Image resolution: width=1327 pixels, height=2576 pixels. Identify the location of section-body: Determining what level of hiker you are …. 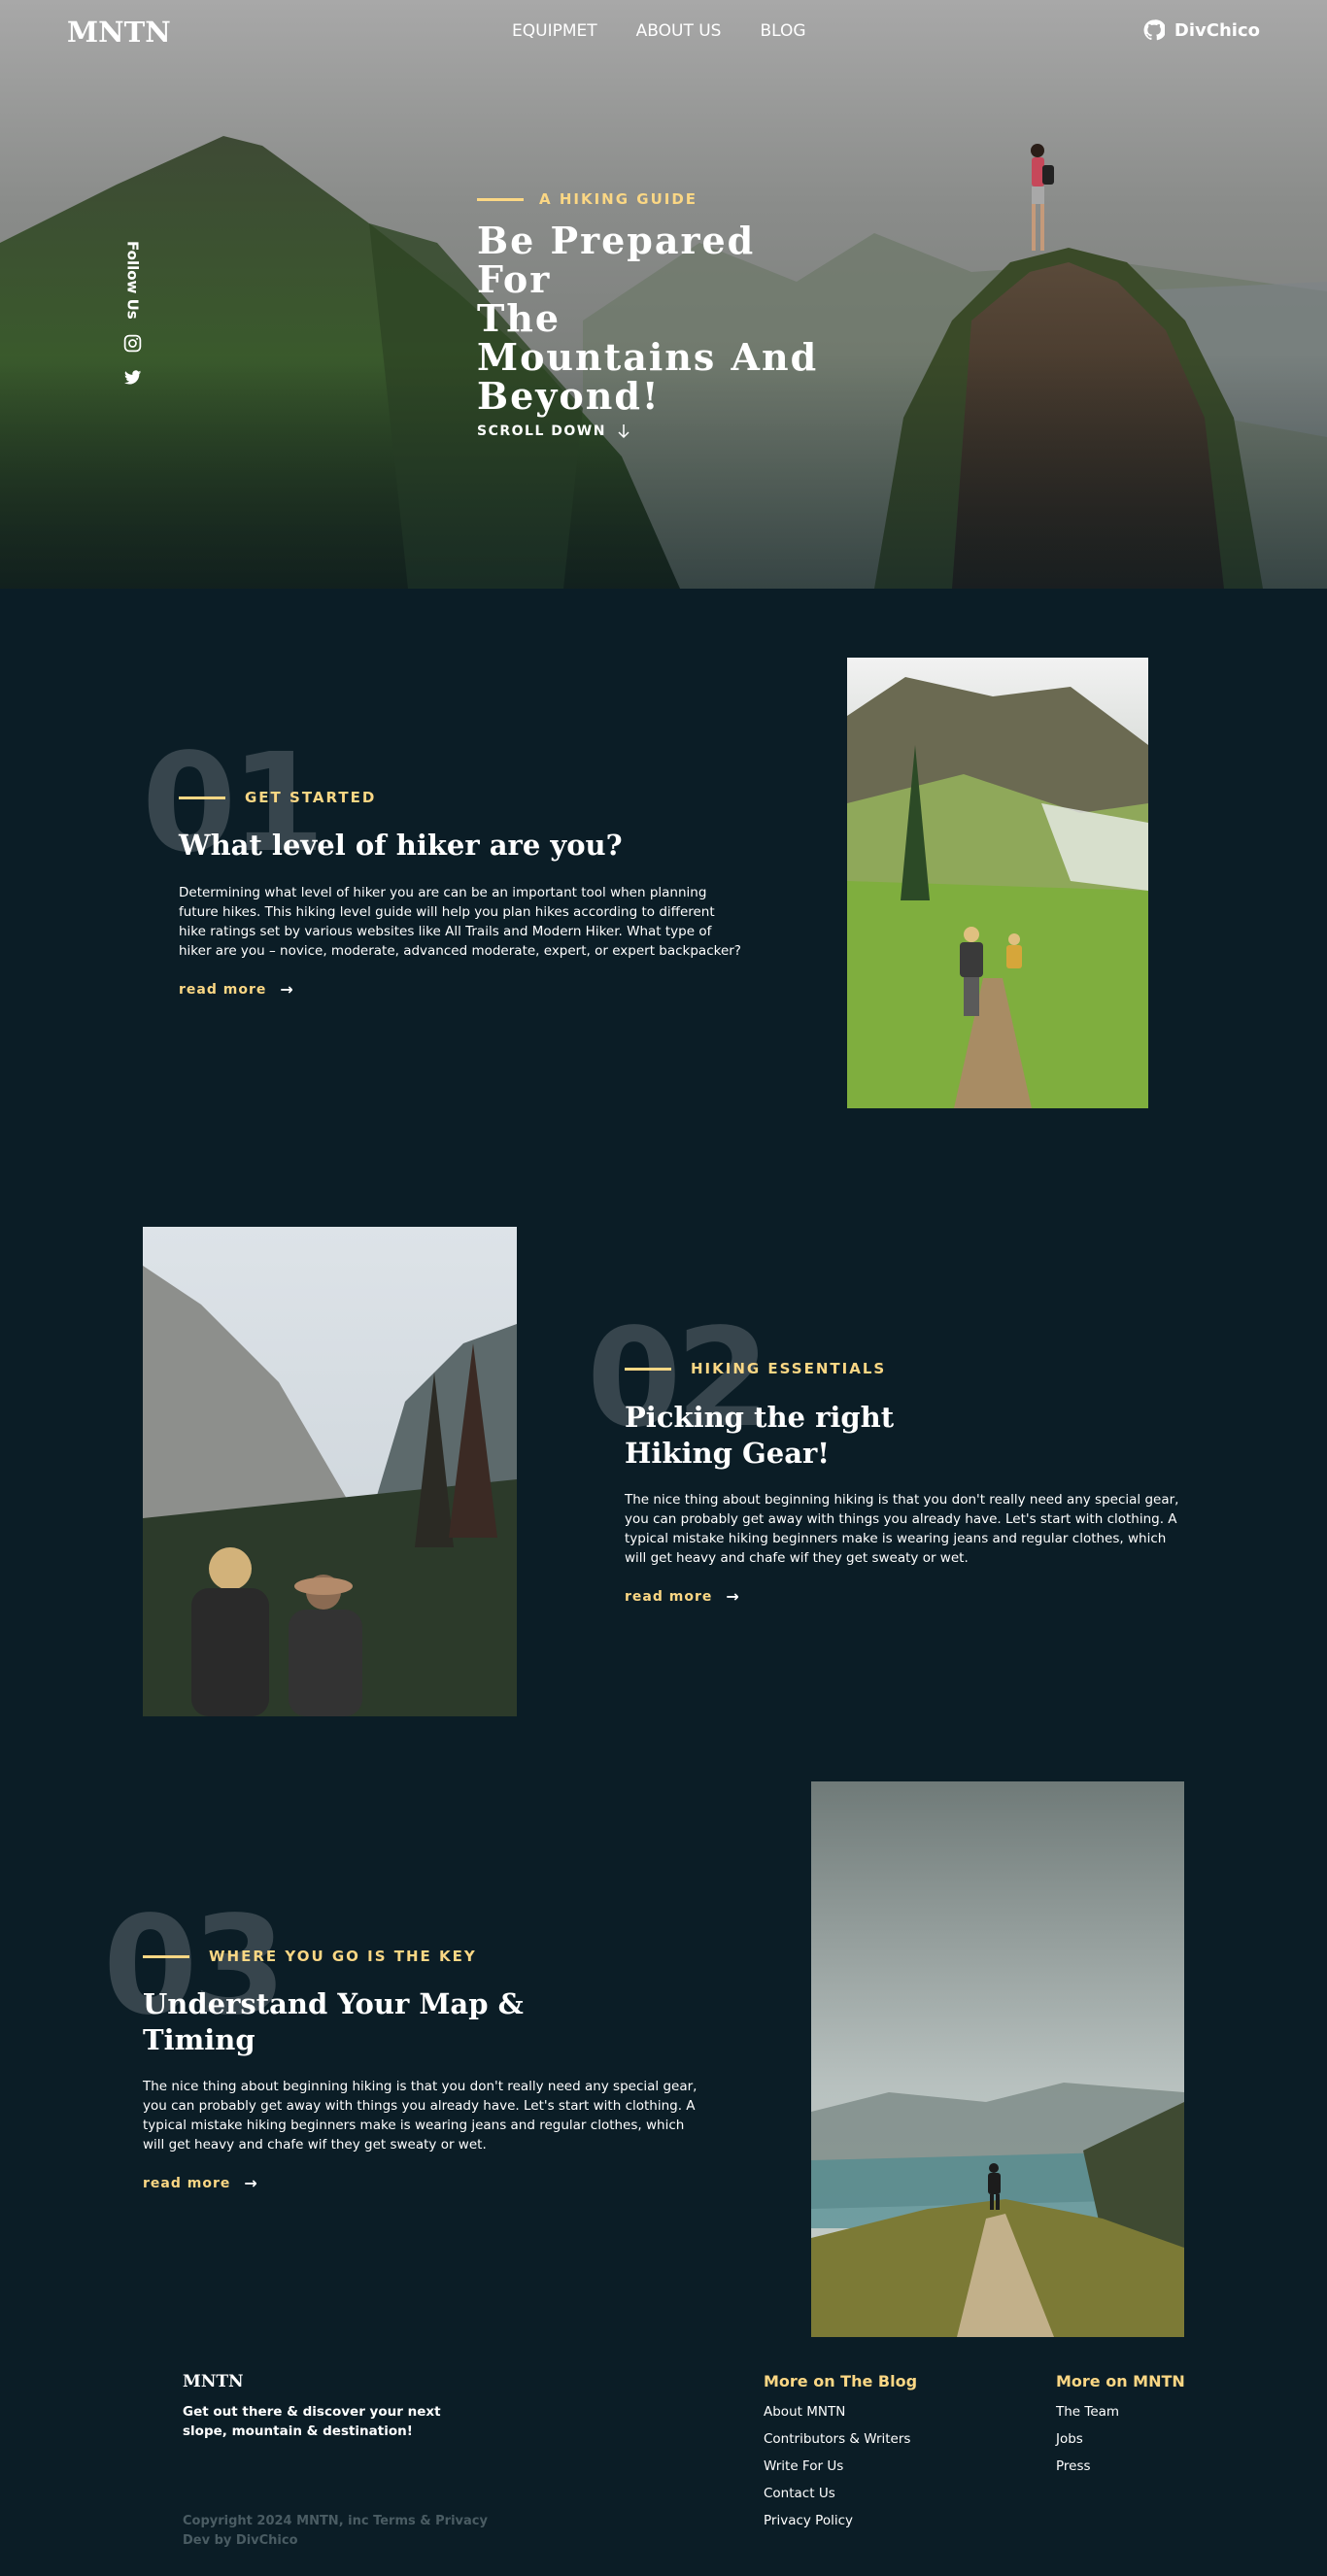
(460, 922).